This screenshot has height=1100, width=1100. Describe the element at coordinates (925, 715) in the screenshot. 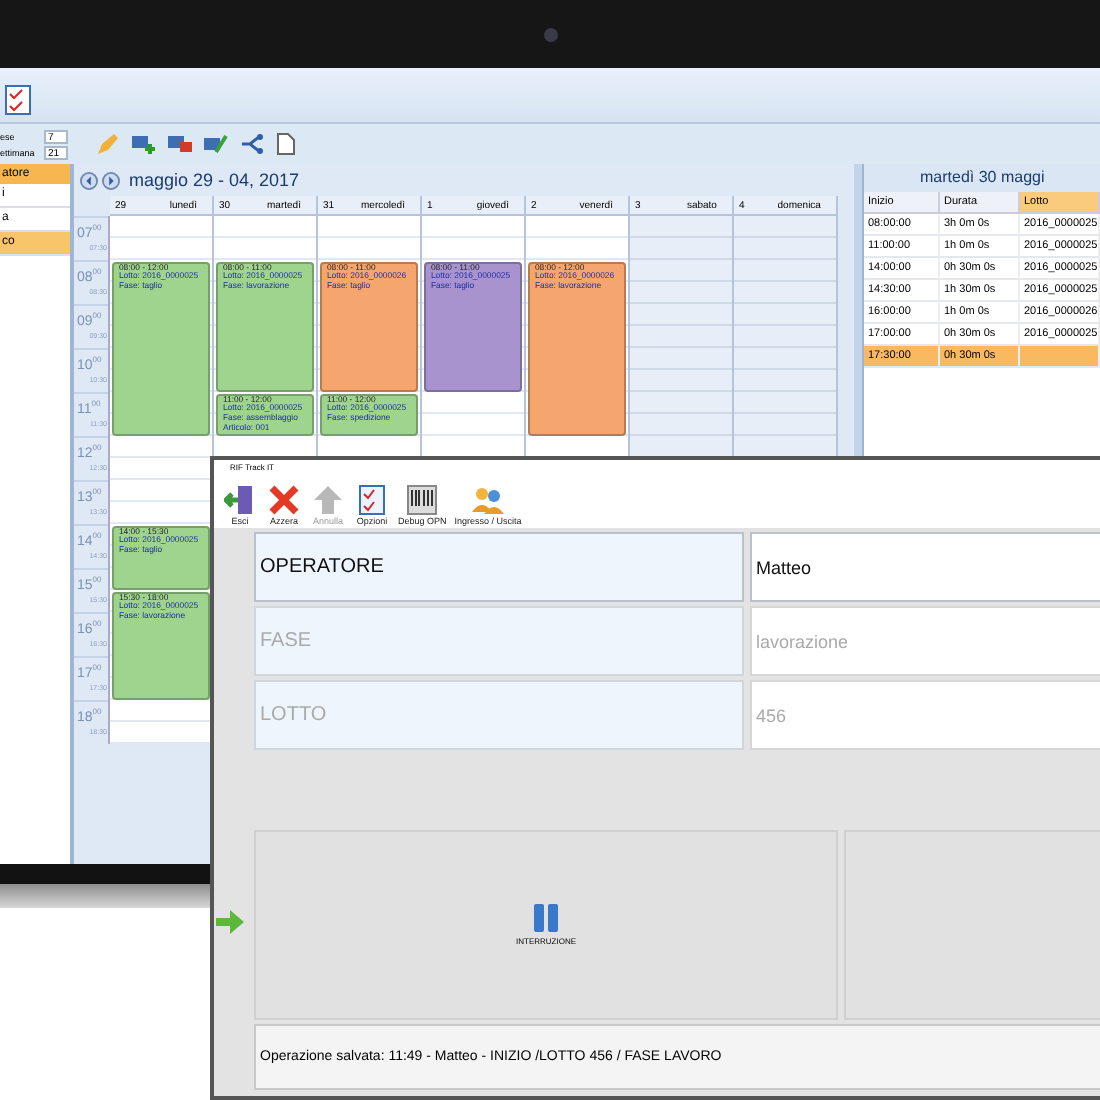

I see `field-value: 456` at that location.